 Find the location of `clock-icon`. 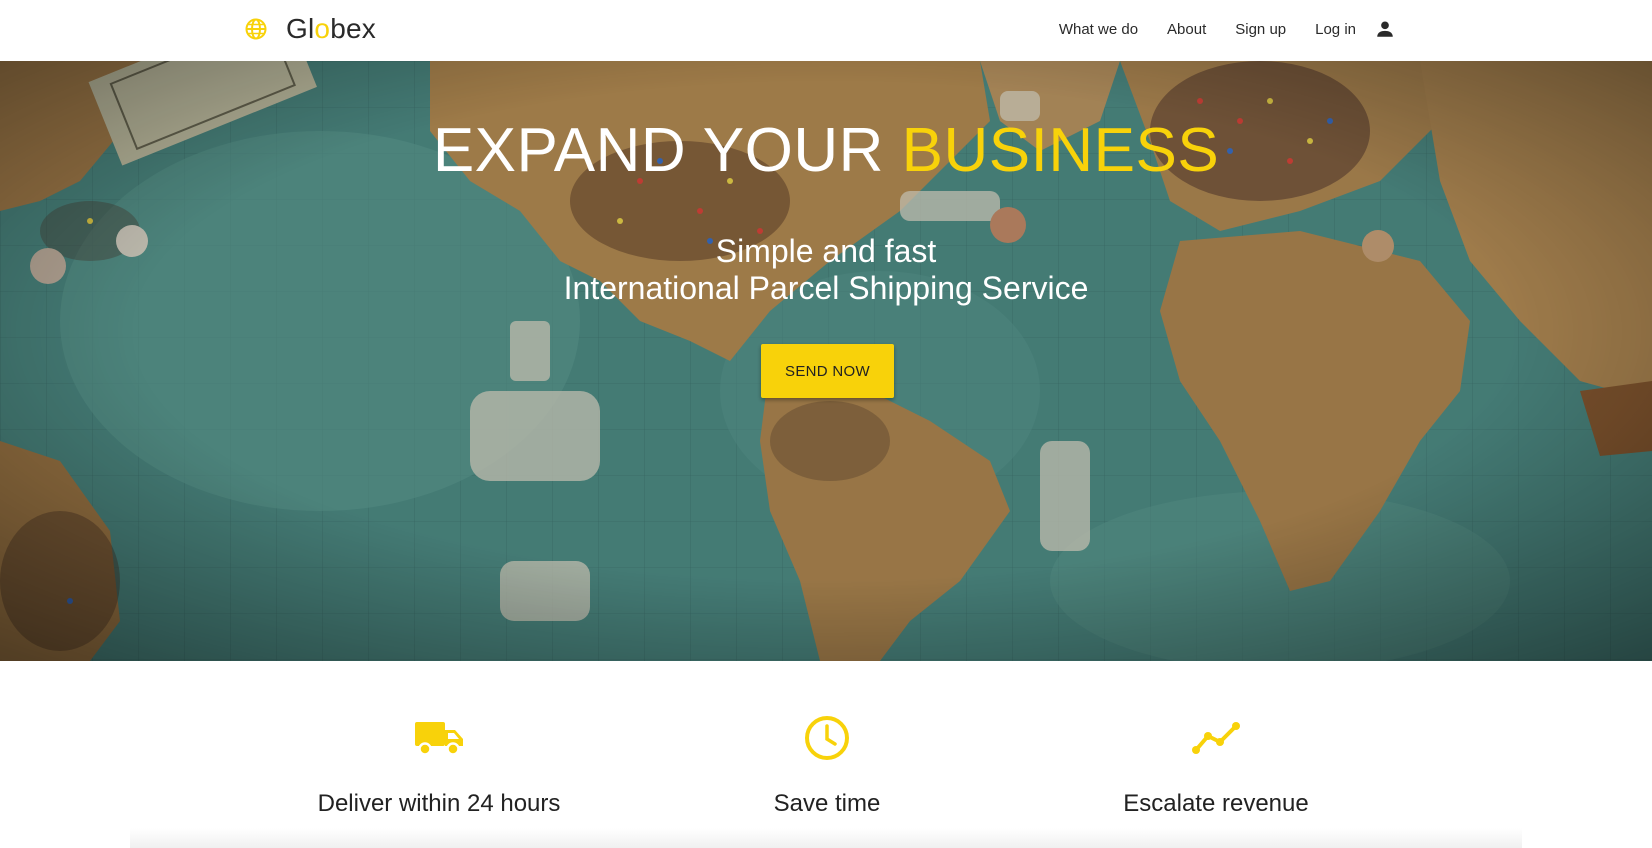

clock-icon is located at coordinates (827, 738).